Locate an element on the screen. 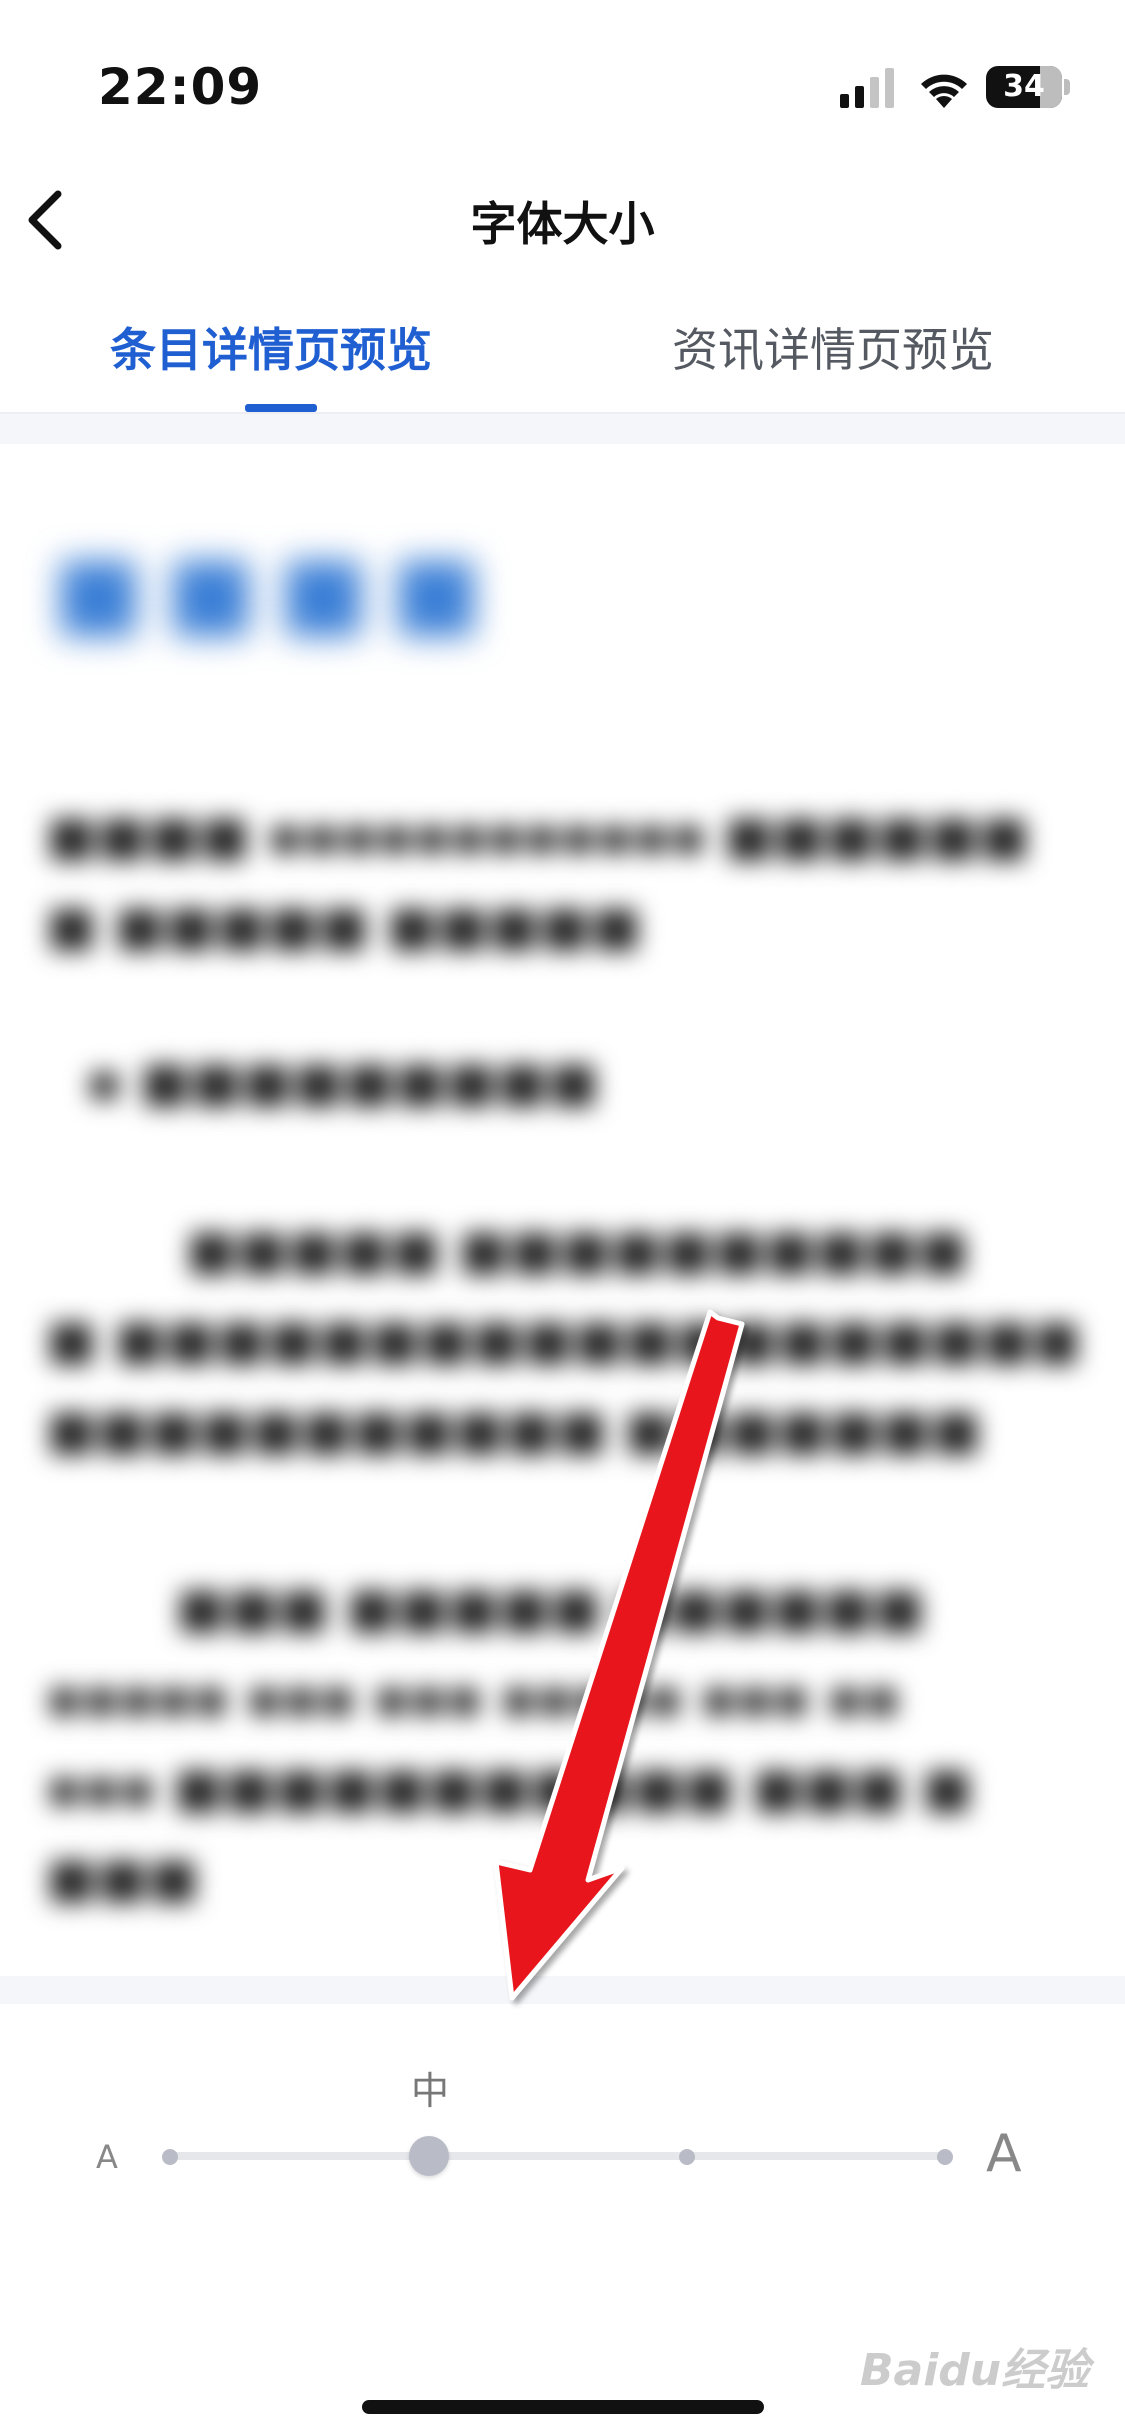  battery-icon: 34 is located at coordinates (1024, 87).